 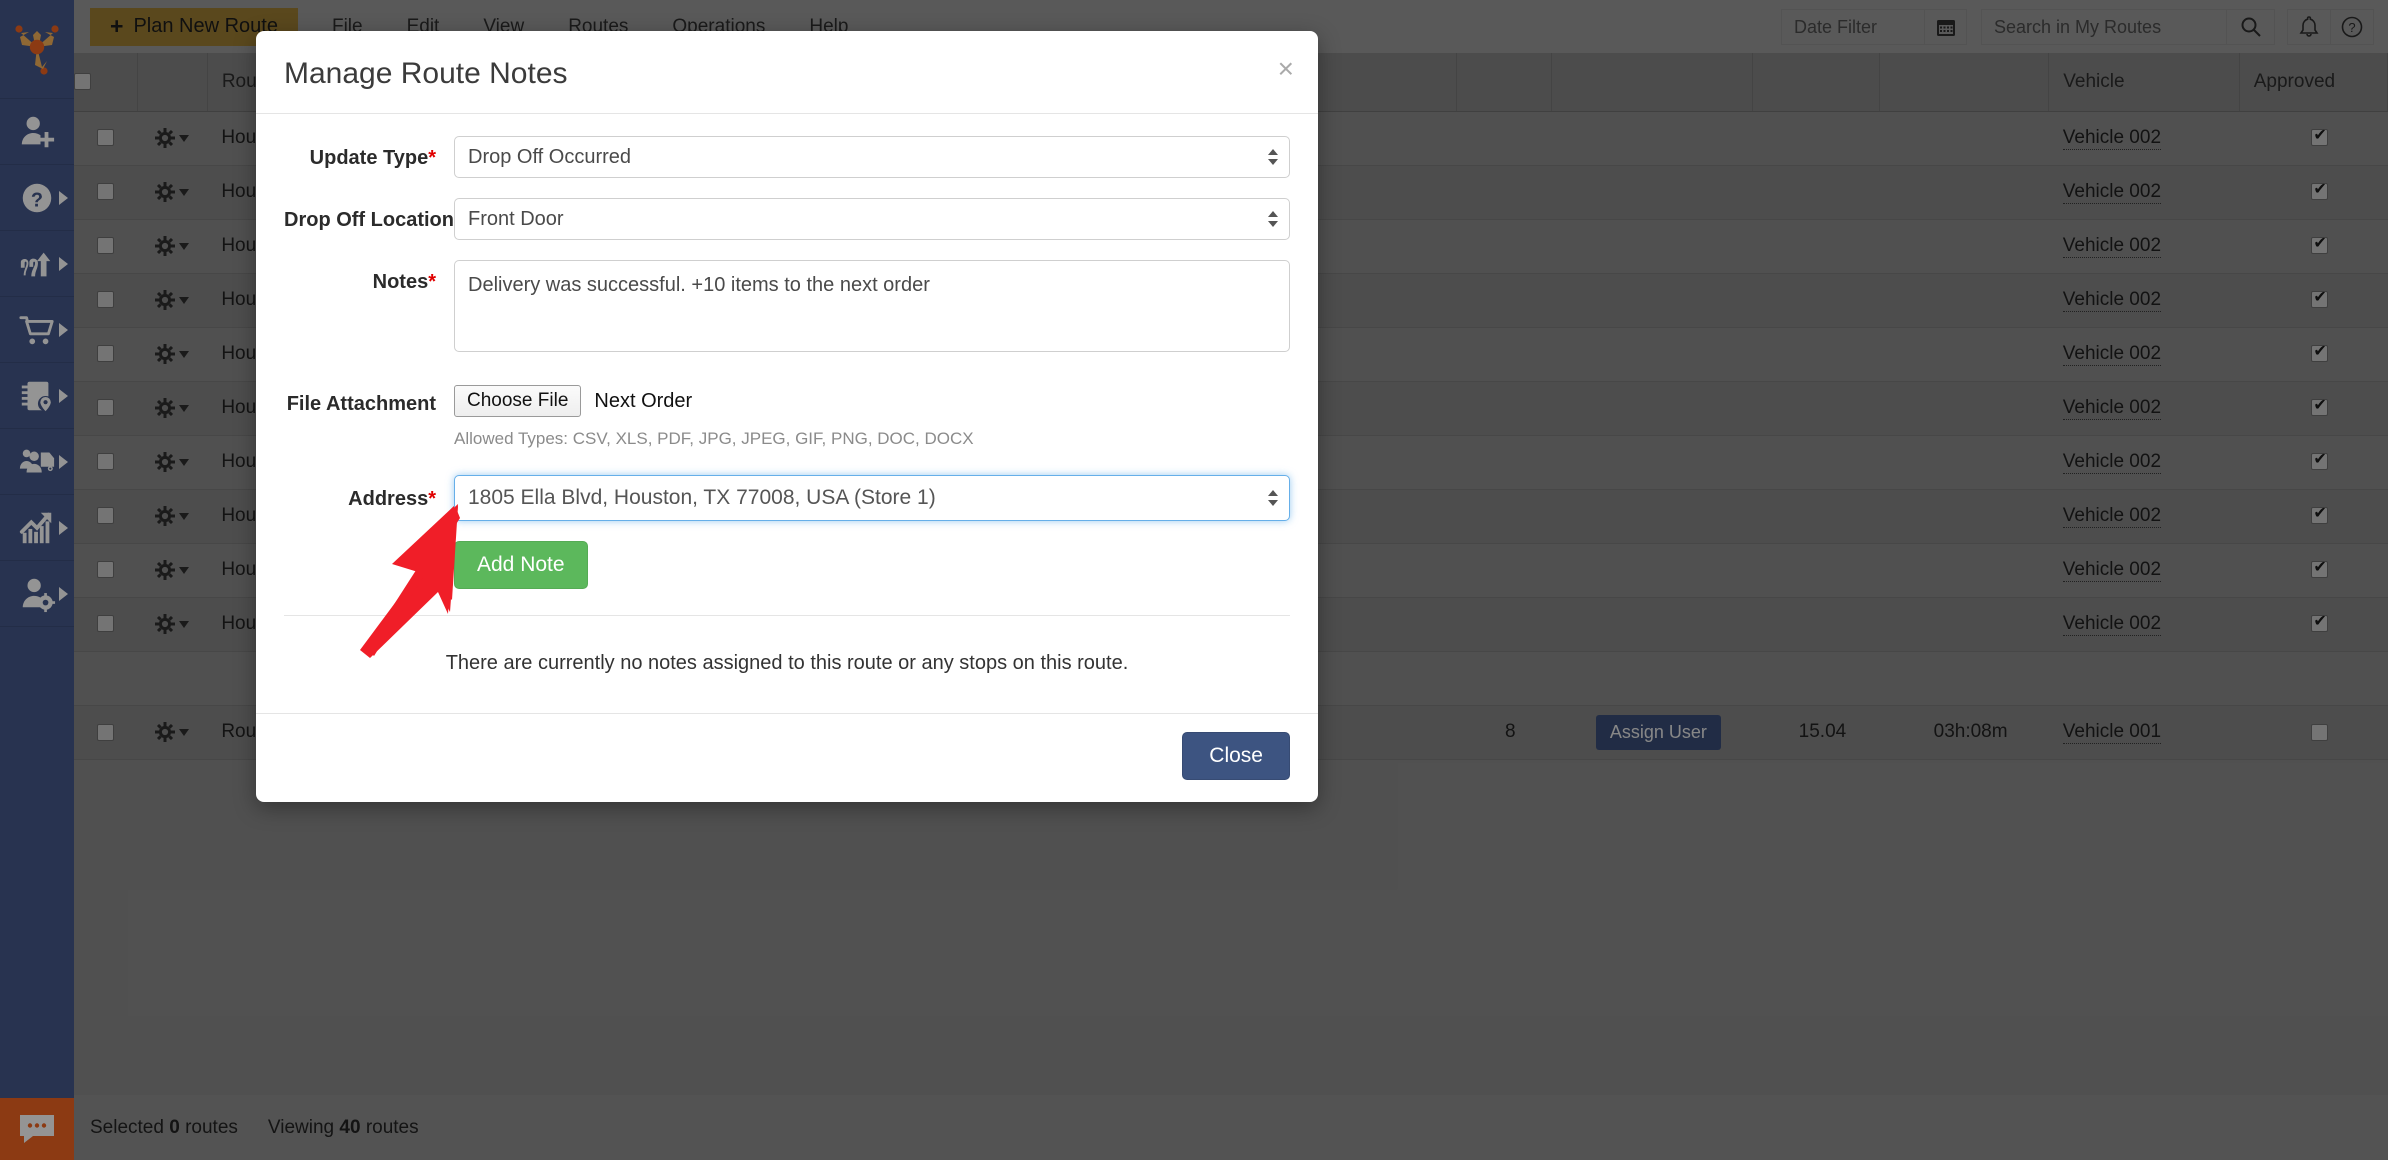 I want to click on update-type-label-text: Update Type, so click(x=369, y=158).